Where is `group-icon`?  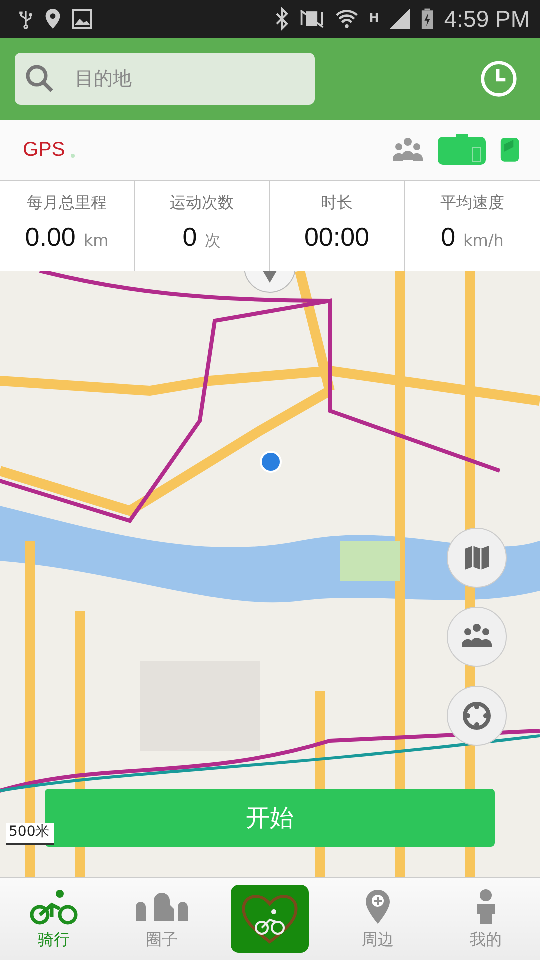 group-icon is located at coordinates (408, 150).